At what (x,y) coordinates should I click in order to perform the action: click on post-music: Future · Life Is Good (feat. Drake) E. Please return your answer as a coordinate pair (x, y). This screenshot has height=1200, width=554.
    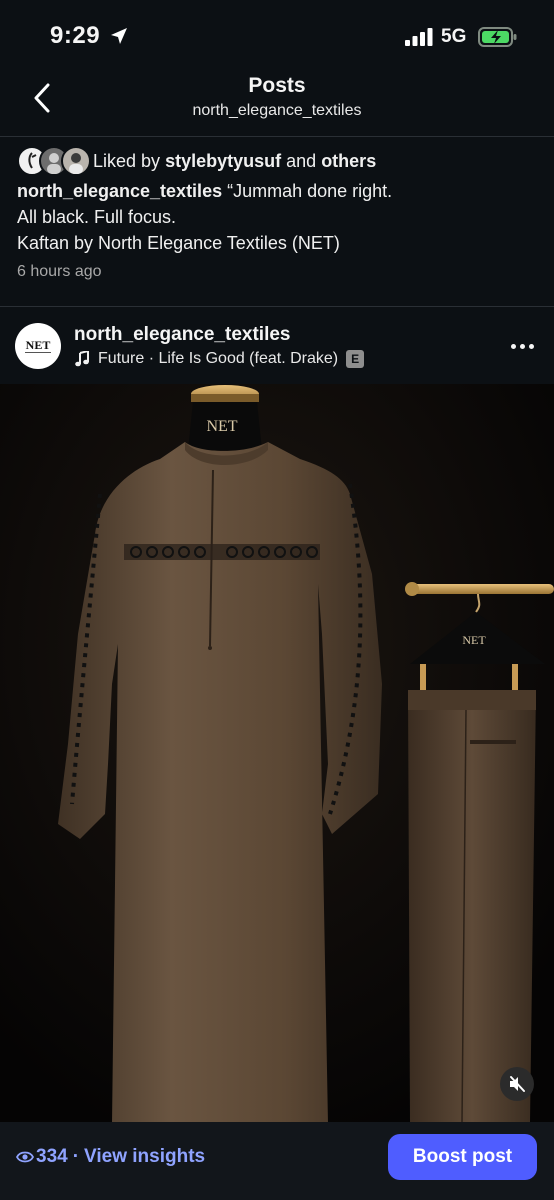
    Looking at the image, I should click on (219, 359).